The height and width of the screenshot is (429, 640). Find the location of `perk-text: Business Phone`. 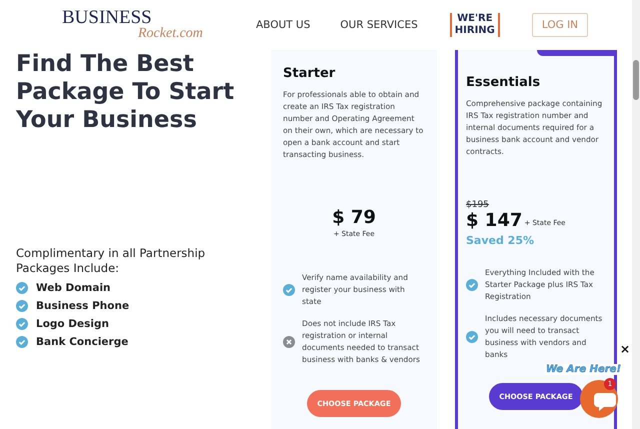

perk-text: Business Phone is located at coordinates (83, 306).